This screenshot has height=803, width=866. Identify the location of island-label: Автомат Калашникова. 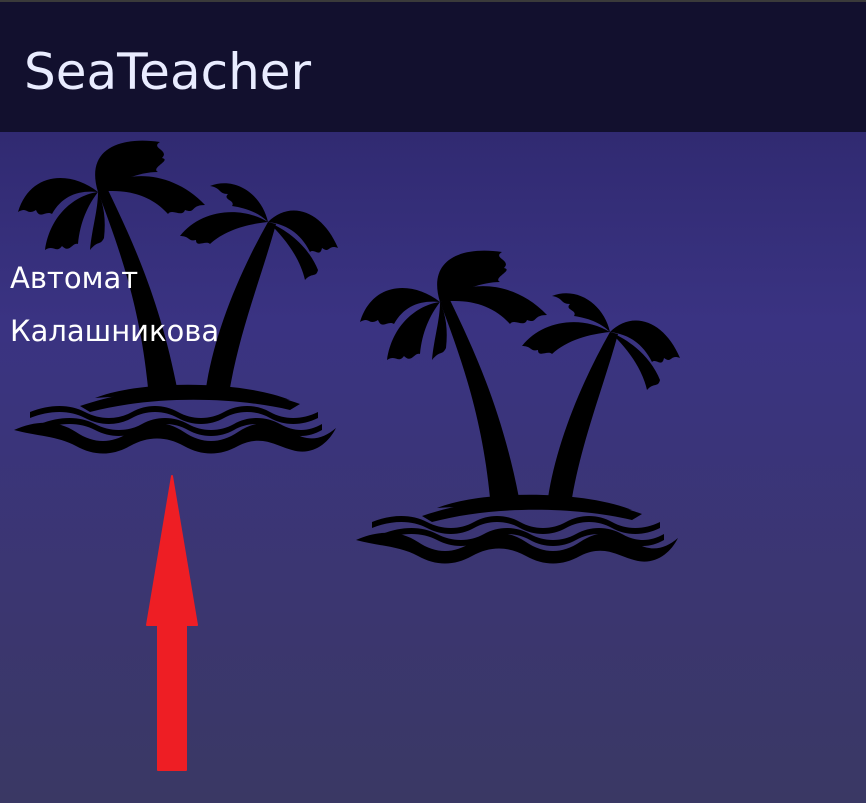
(135, 305).